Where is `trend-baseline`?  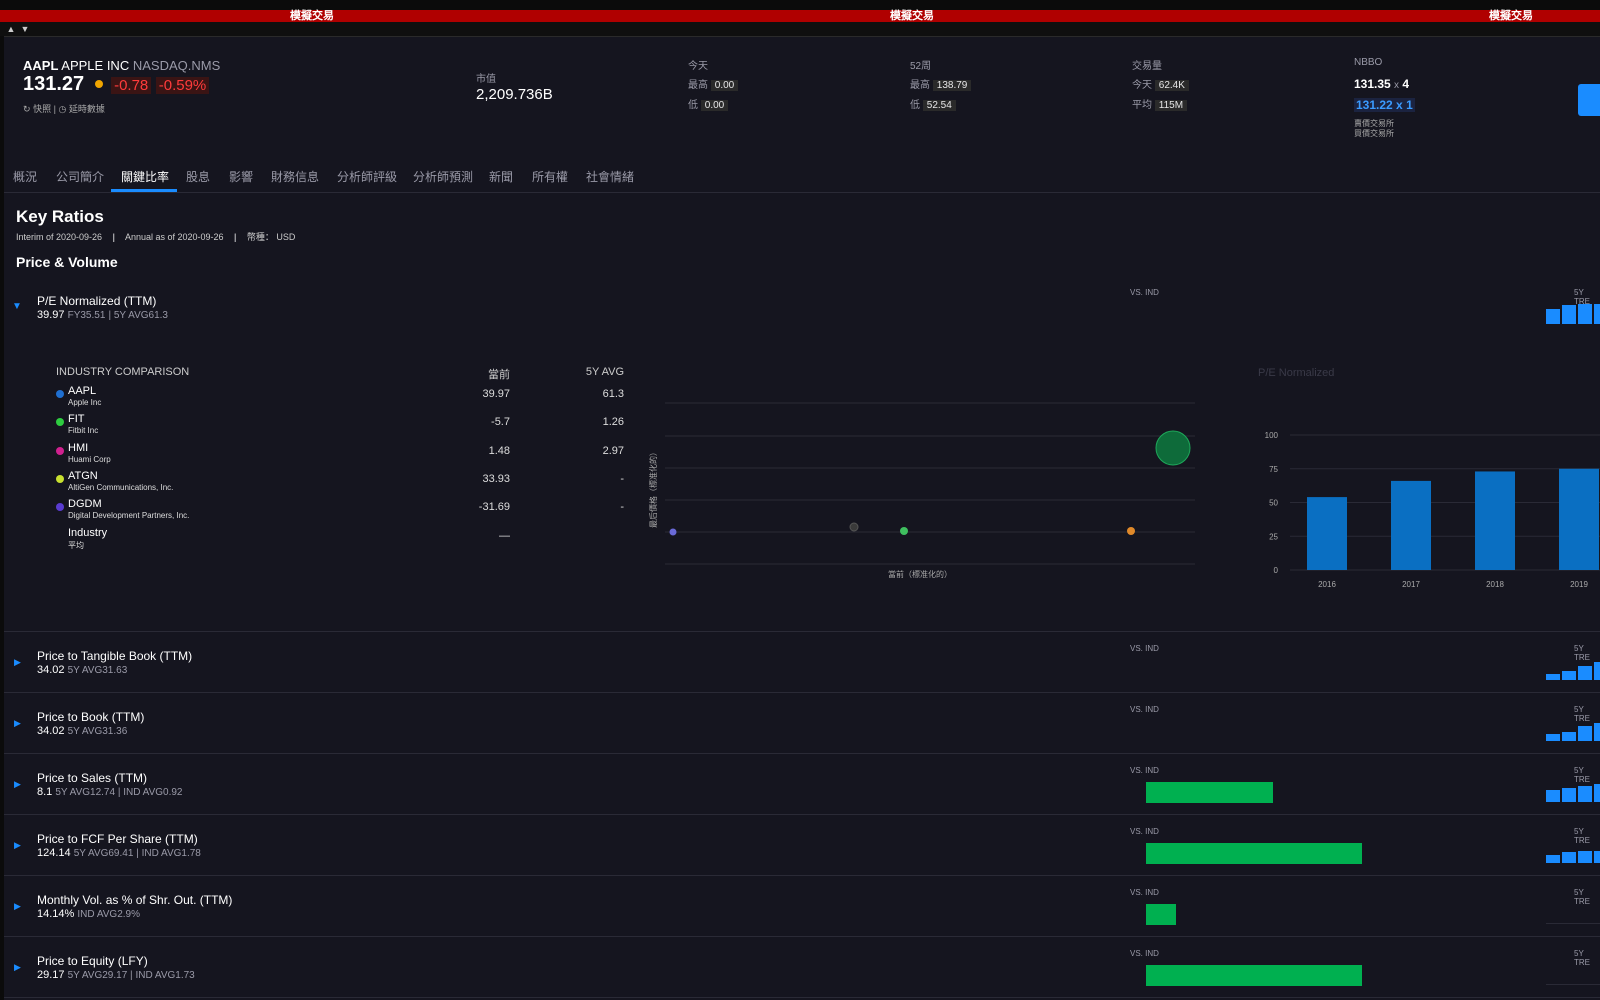 trend-baseline is located at coordinates (1573, 984).